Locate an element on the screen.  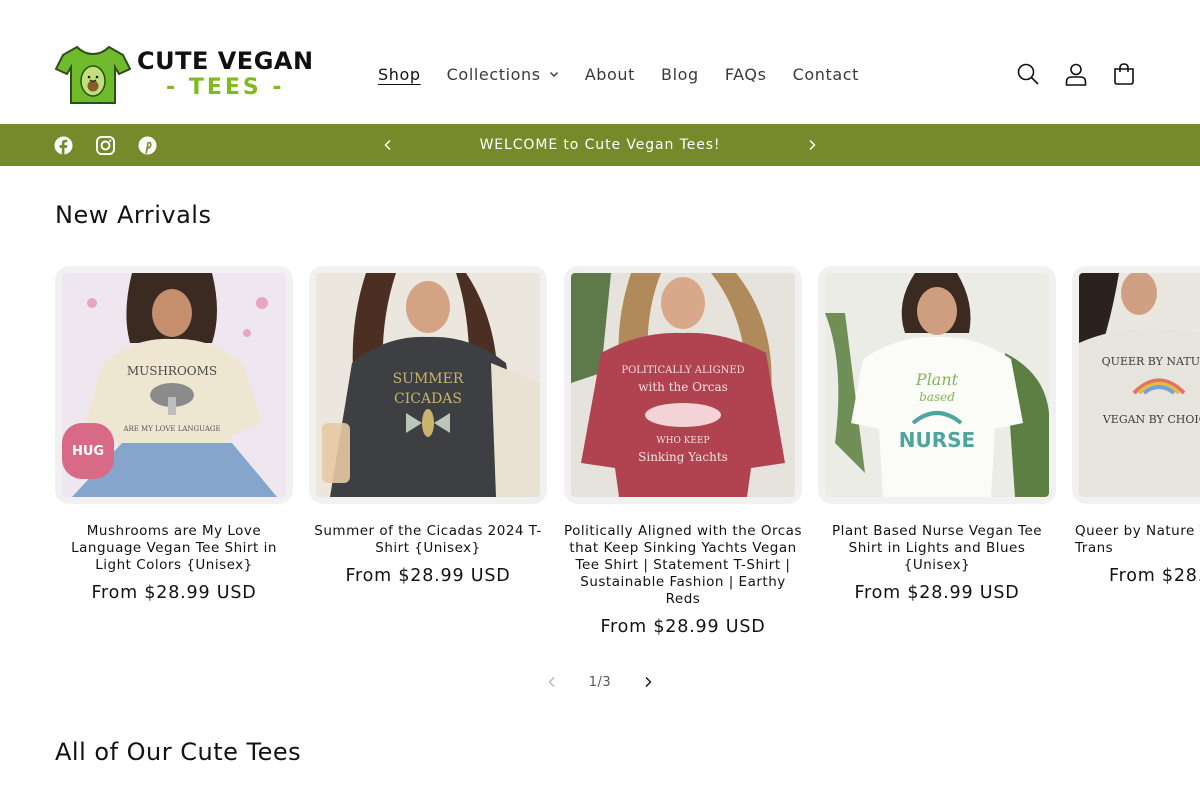
svg-text: Sinking Yachts is located at coordinates (683, 457).